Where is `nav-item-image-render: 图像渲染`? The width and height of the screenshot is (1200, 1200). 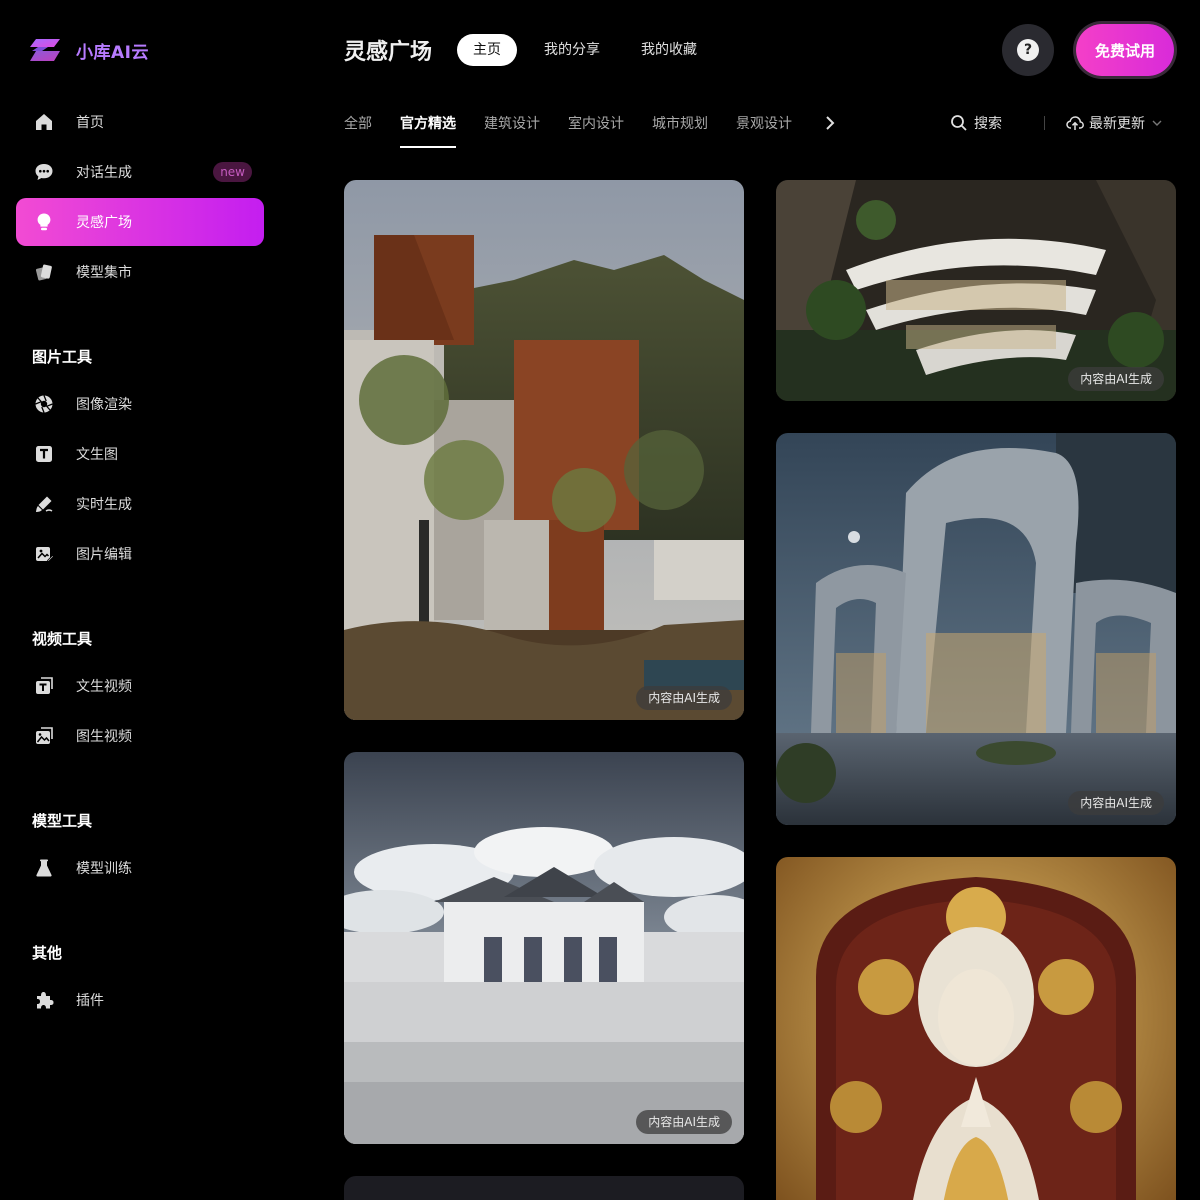 nav-item-image-render: 图像渲染 is located at coordinates (140, 404).